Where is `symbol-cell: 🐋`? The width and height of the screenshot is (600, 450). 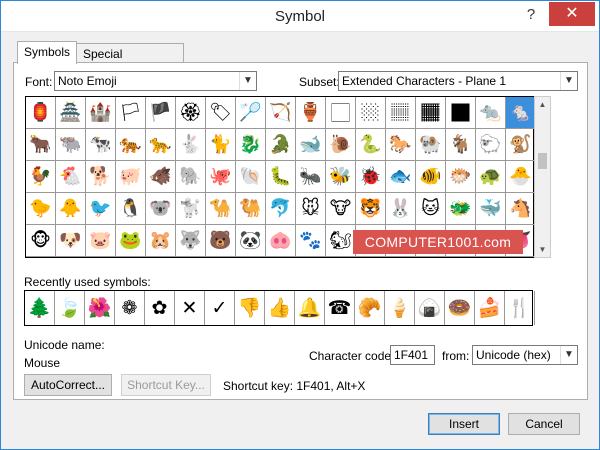
symbol-cell: 🐋 is located at coordinates (311, 145).